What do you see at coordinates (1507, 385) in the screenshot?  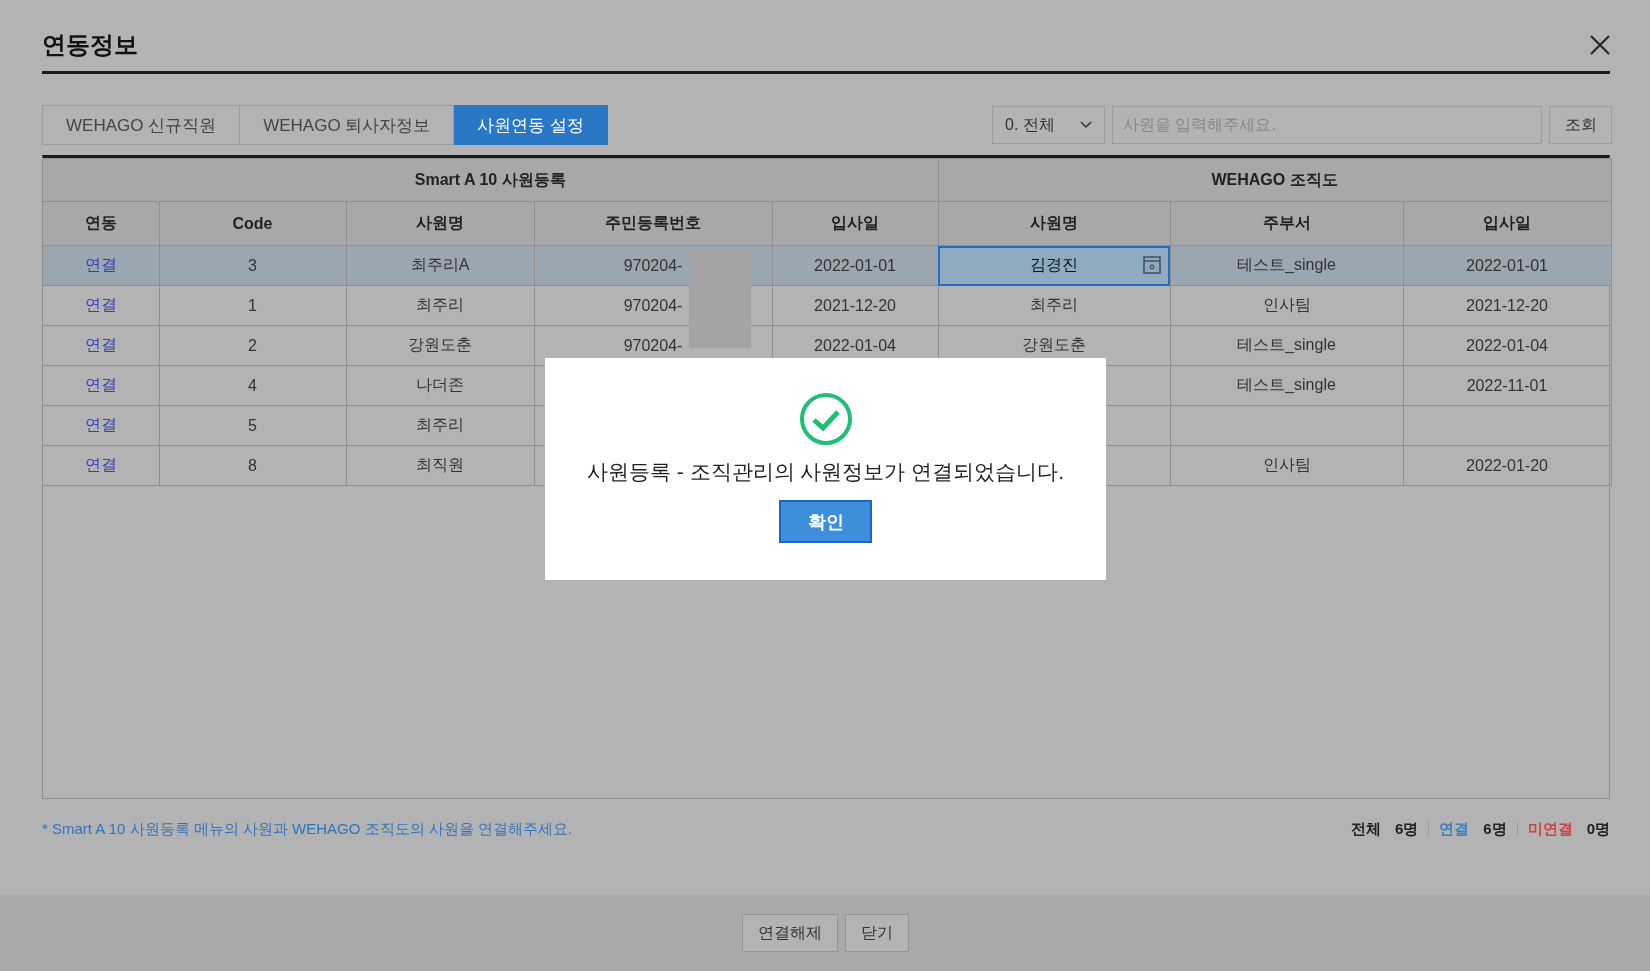 I see `table-cell: 2022-11-01` at bounding box center [1507, 385].